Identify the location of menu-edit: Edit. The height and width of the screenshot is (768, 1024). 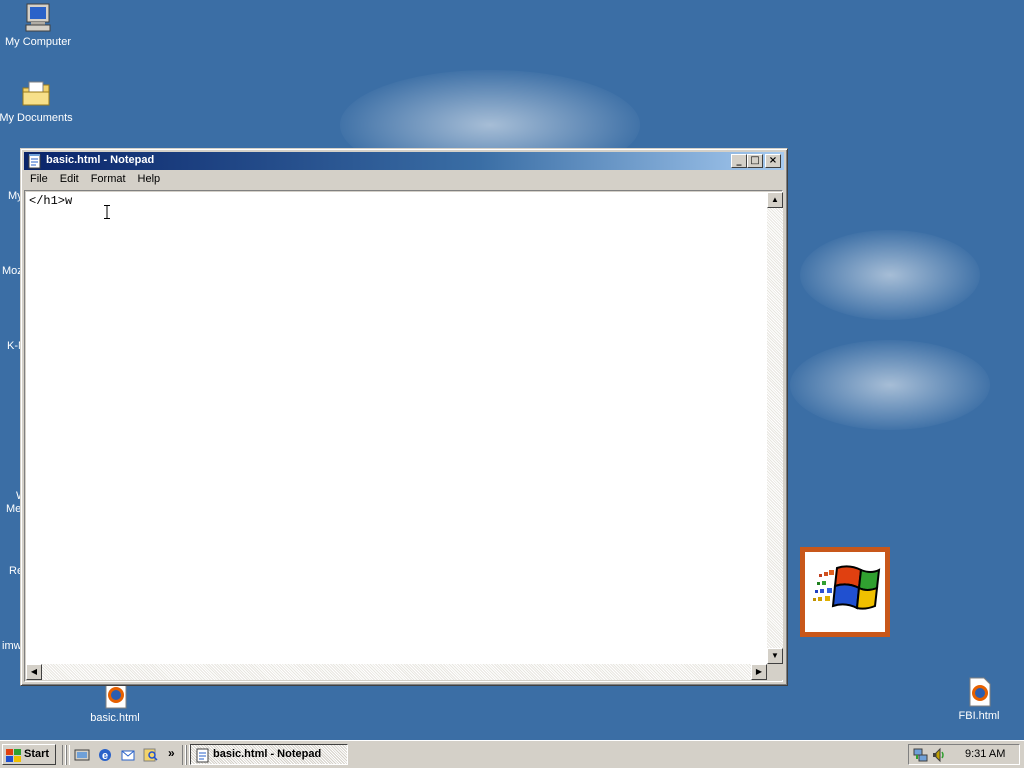
(69, 179).